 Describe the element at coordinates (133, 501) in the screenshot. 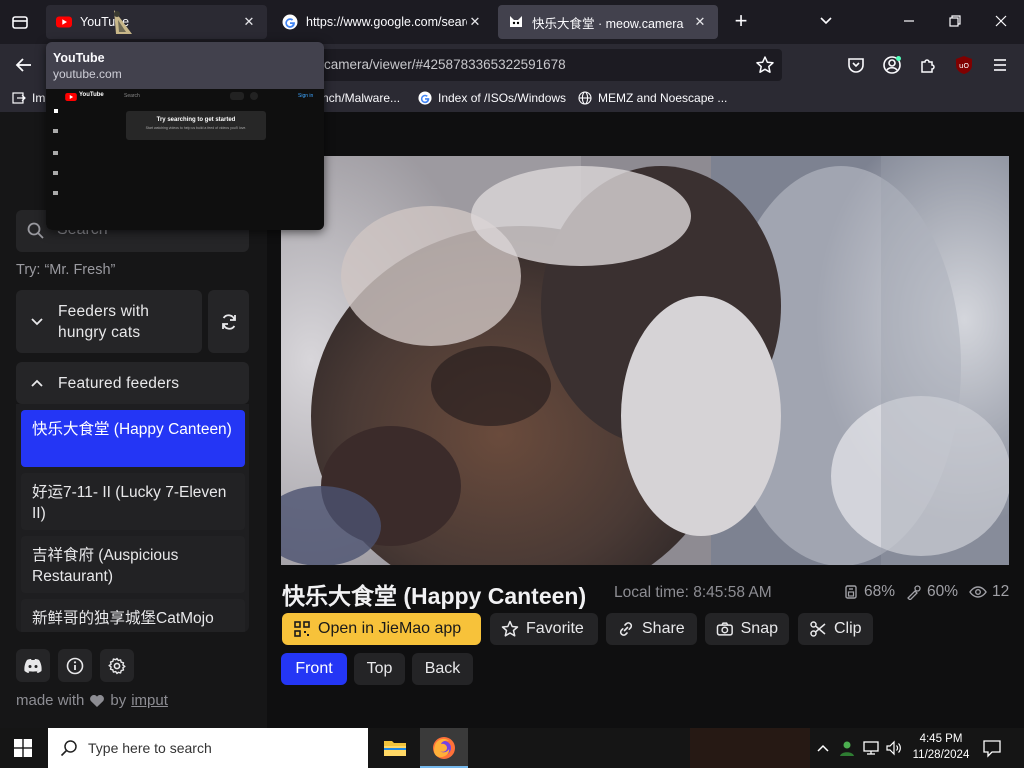

I see `feeder-item-lucky-7-eleven: 好运7-11- II (Lucky 7-Eleven II)` at that location.